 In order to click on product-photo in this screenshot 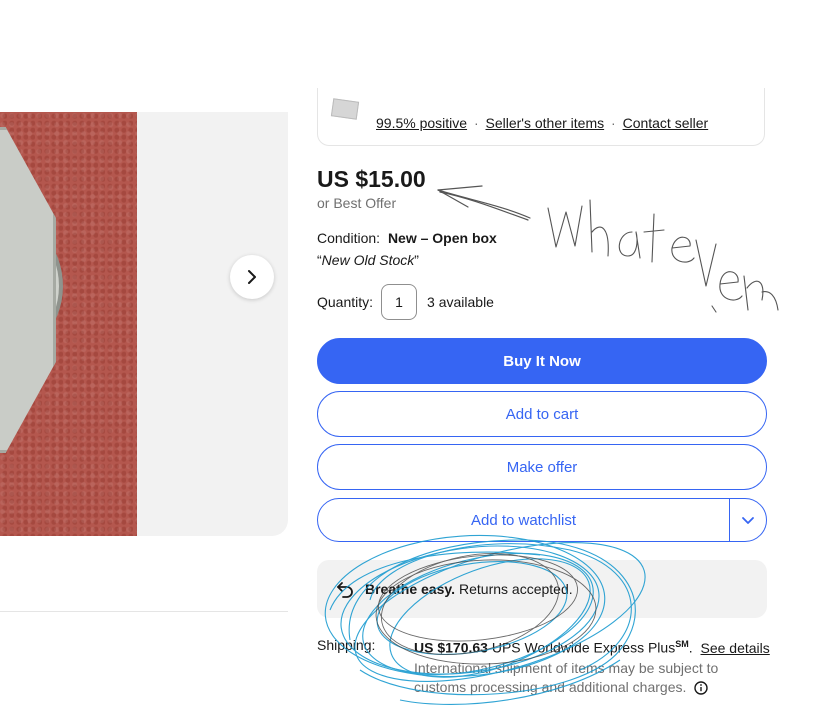, I will do `click(68, 324)`.